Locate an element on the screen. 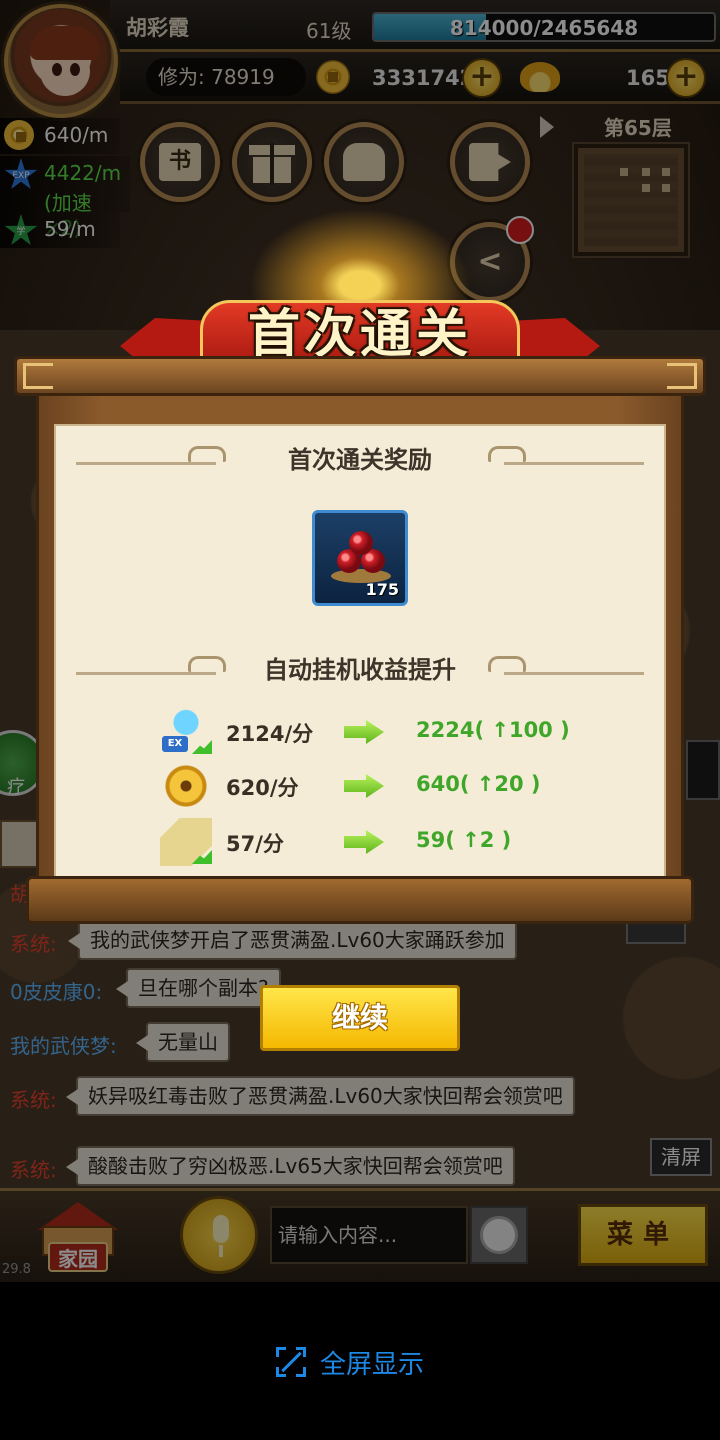  fullscreen-link: 全屏显示 is located at coordinates (350, 1362).